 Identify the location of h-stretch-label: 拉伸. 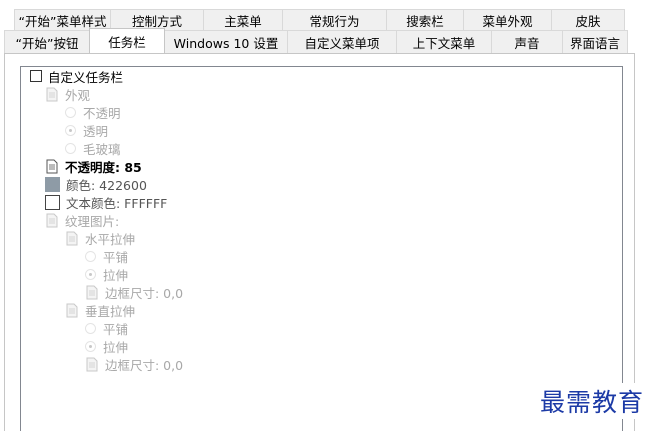
(116, 275).